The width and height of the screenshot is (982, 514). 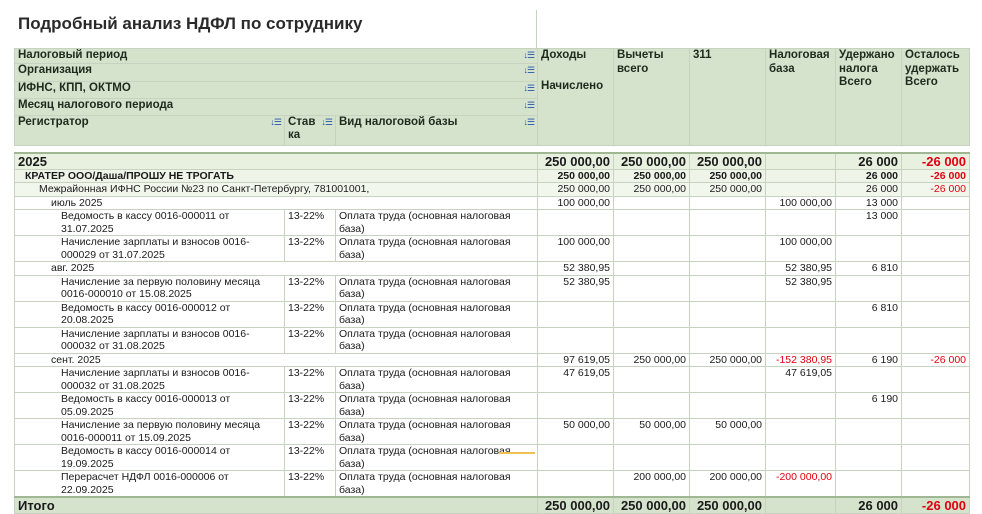 What do you see at coordinates (801, 379) in the screenshot?
I see `tax-base-cell: 47 619,05` at bounding box center [801, 379].